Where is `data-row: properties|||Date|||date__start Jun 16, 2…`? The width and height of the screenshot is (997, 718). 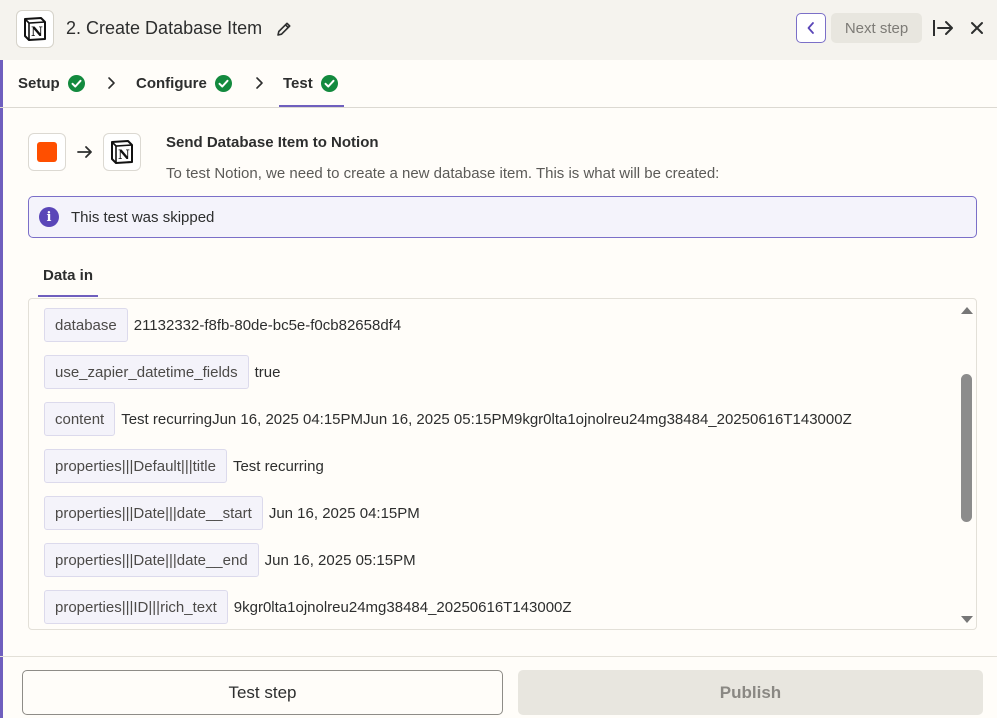
data-row: properties|||Date|||date__start Jun 16, 2… is located at coordinates (499, 513).